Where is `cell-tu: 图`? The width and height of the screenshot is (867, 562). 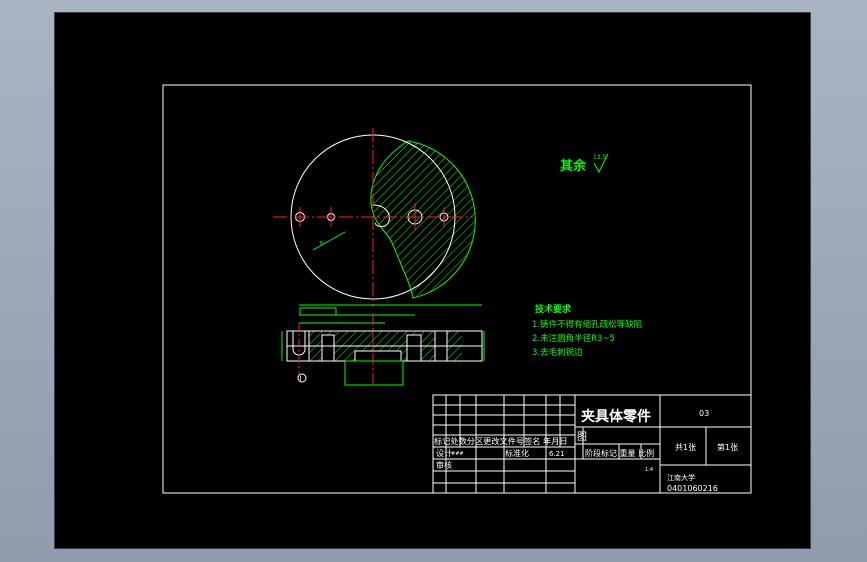 cell-tu: 图 is located at coordinates (582, 437).